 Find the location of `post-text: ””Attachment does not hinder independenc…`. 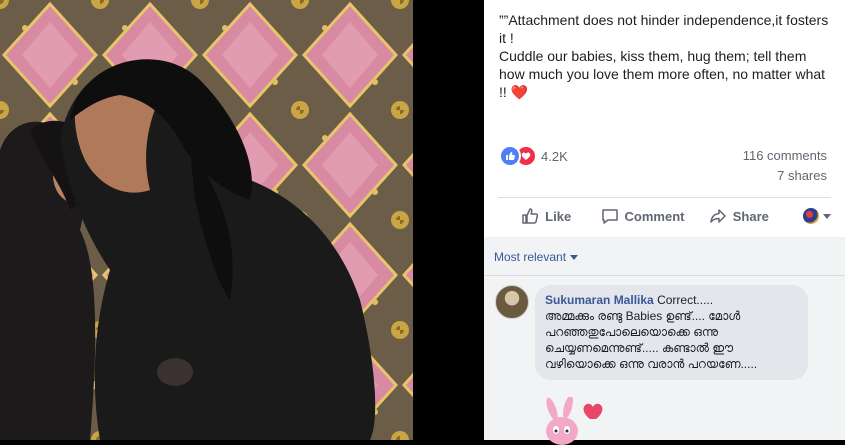

post-text: ””Attachment does not hinder independenc… is located at coordinates (666, 56).